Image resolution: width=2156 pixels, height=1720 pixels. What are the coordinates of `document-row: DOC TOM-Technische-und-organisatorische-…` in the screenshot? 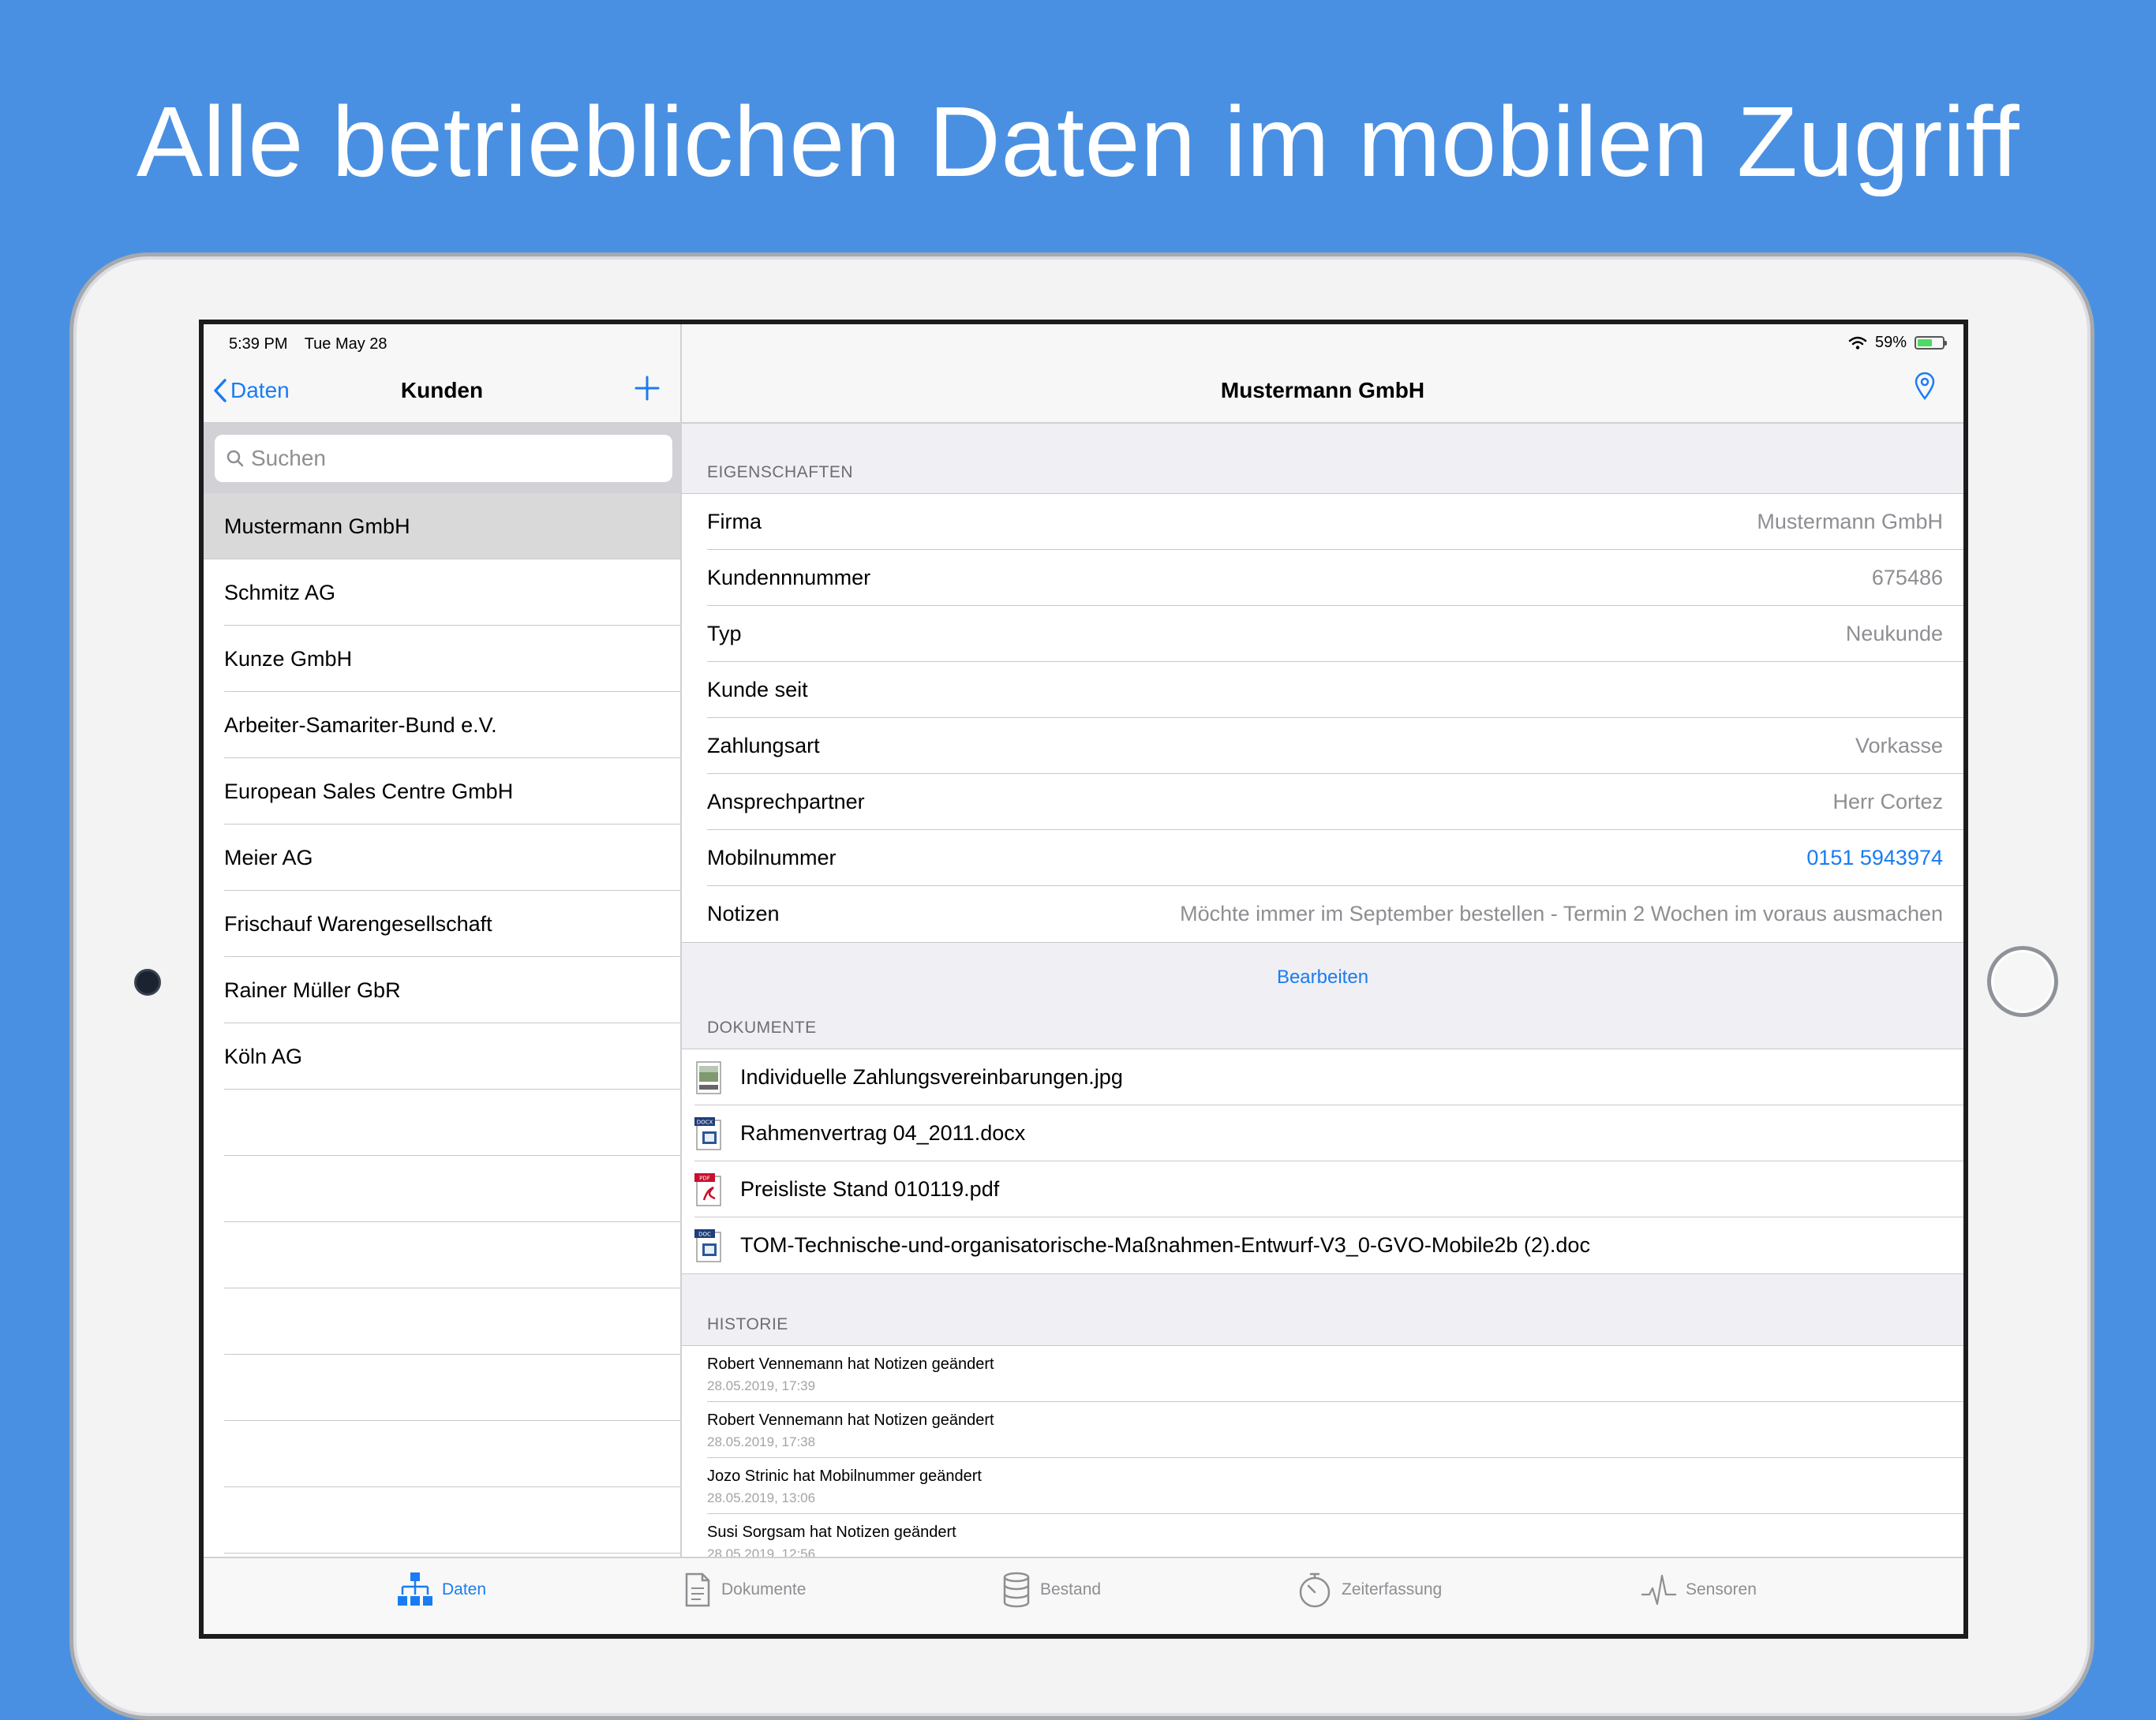 It's located at (1322, 1245).